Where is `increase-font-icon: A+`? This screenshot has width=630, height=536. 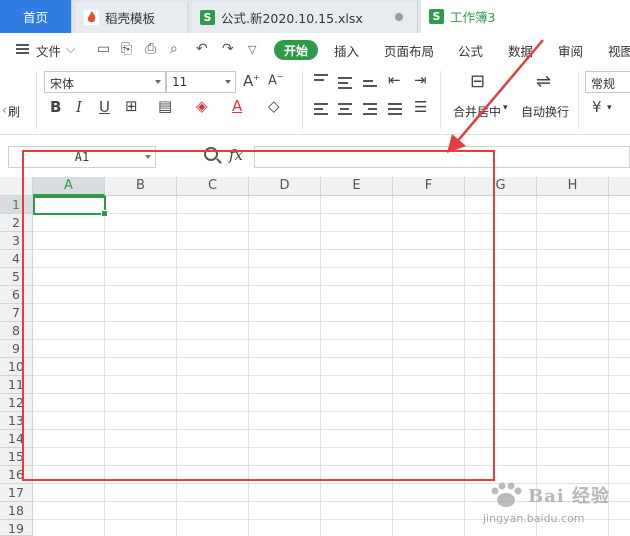
increase-font-icon: A+ is located at coordinates (251, 81).